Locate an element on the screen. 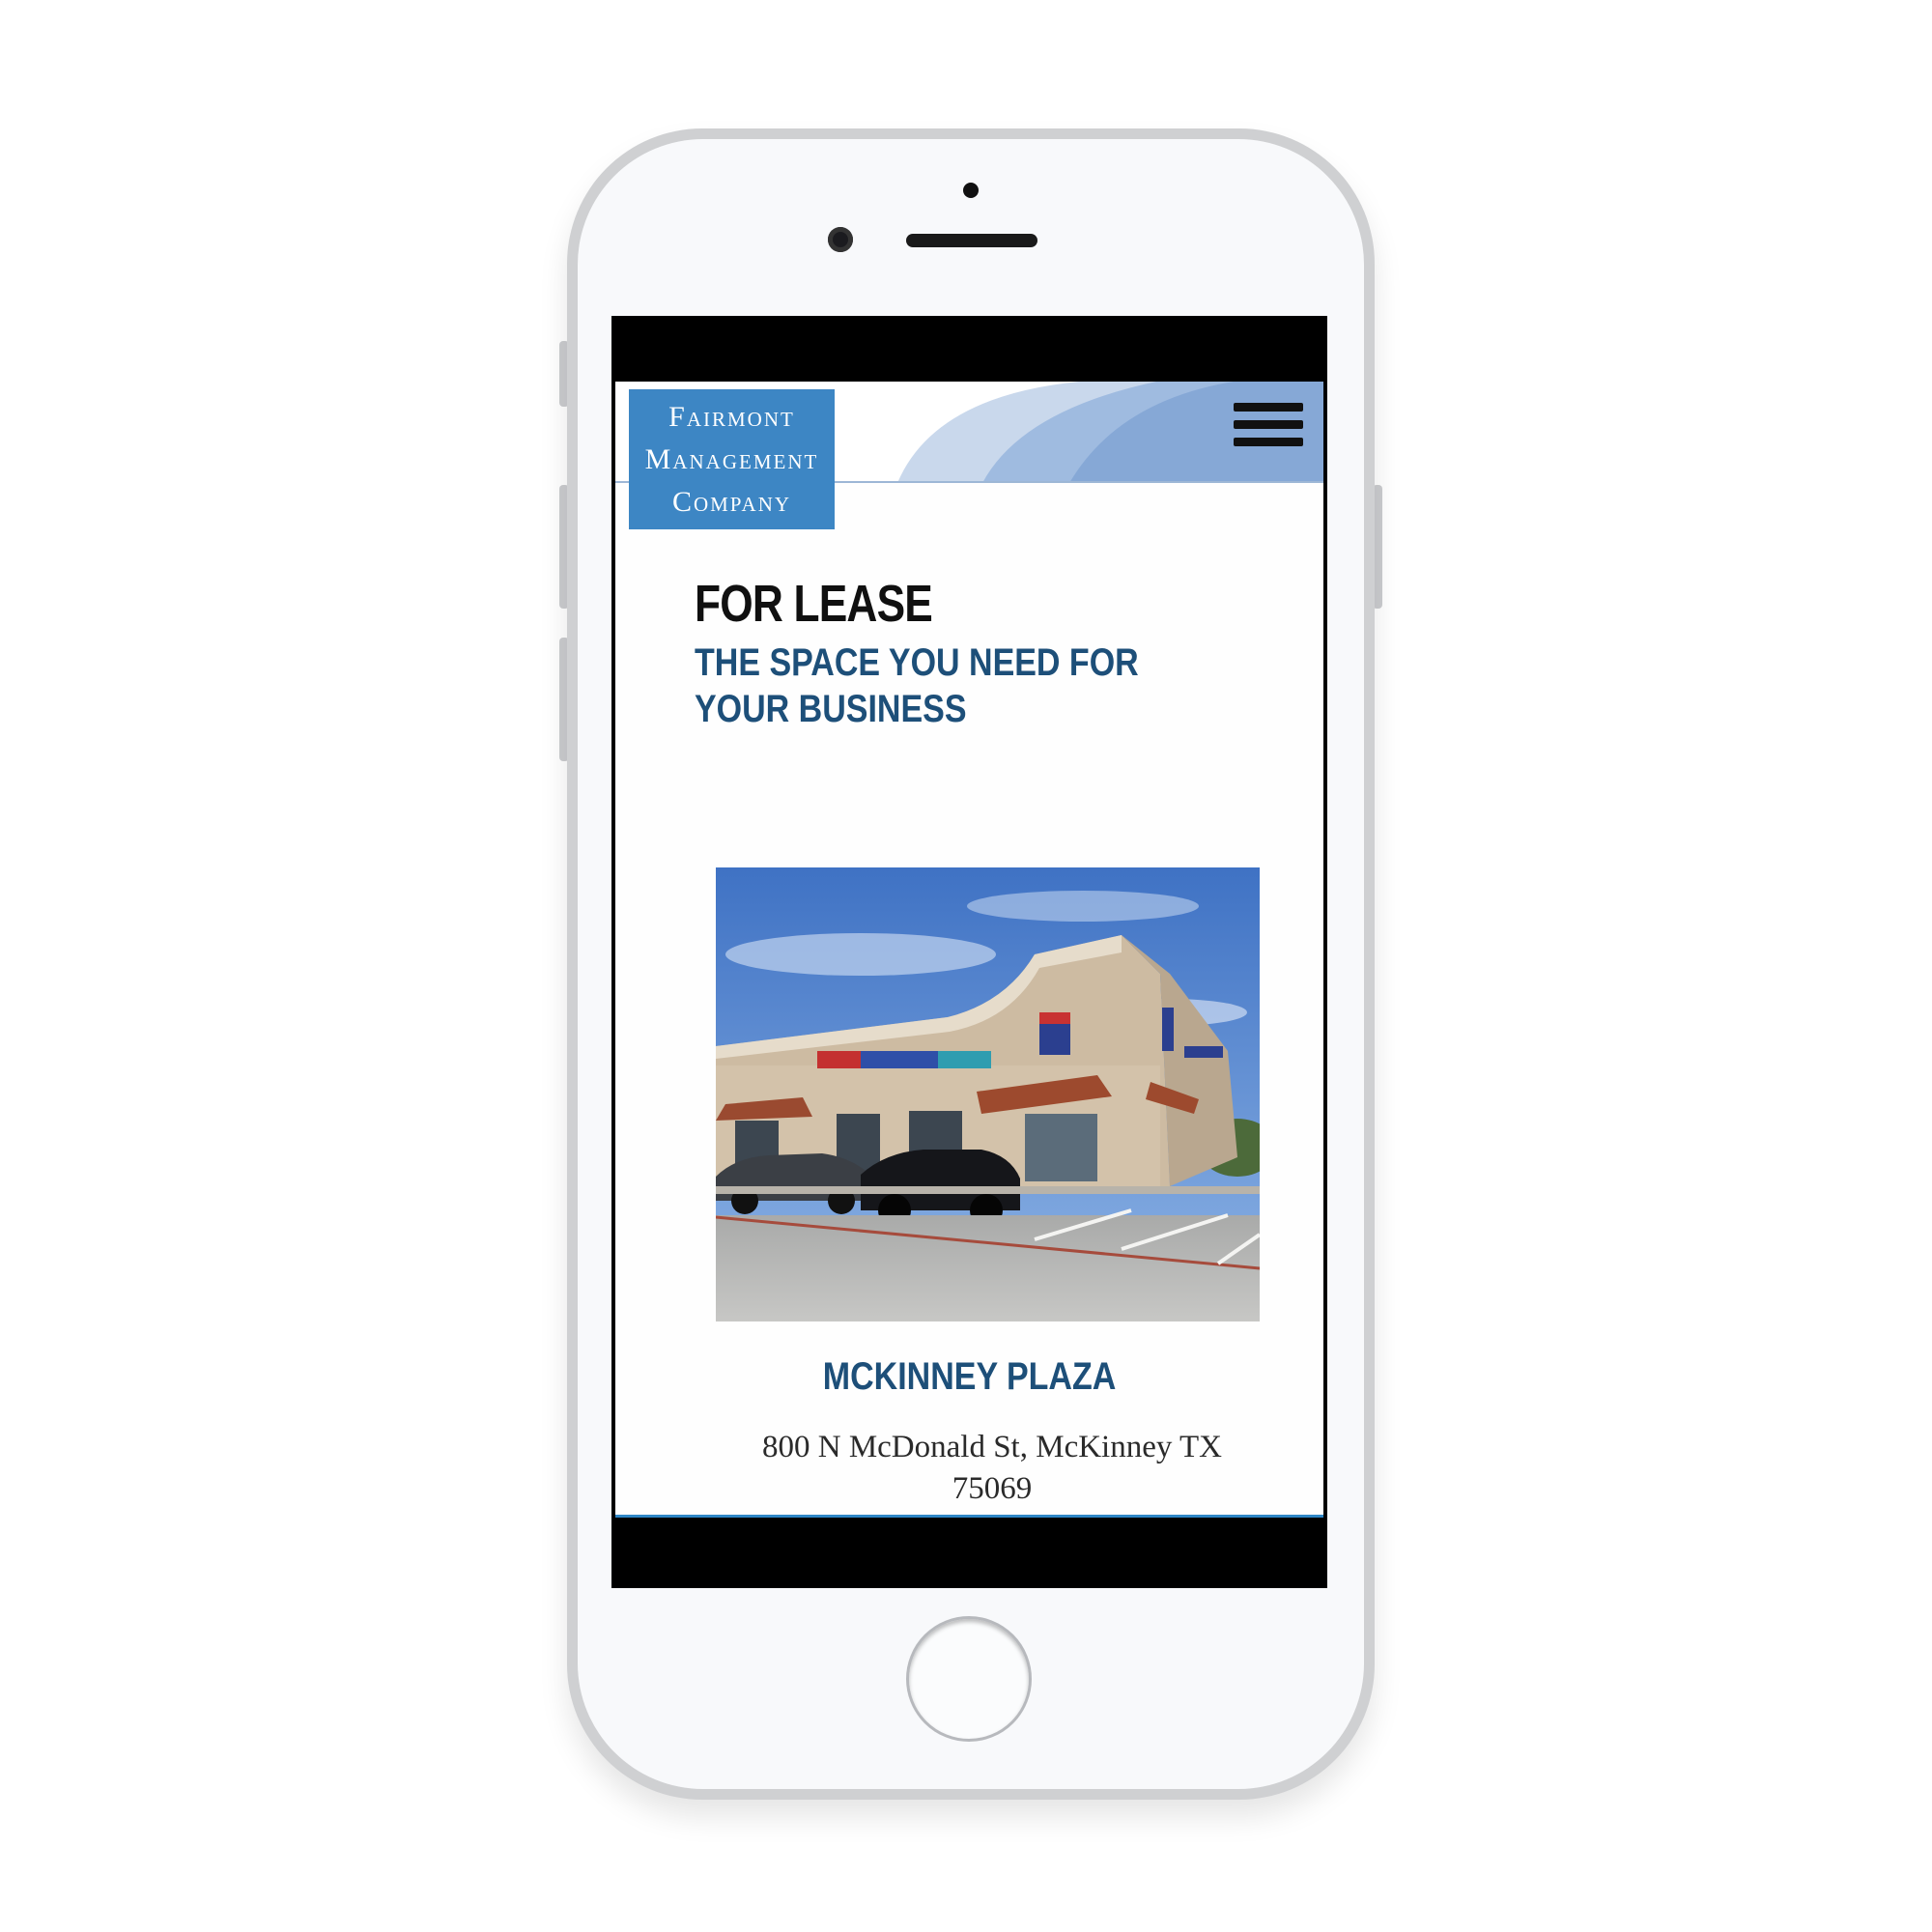 Image resolution: width=1932 pixels, height=1932 pixels. company-logo: Fairmont Management Company is located at coordinates (732, 459).